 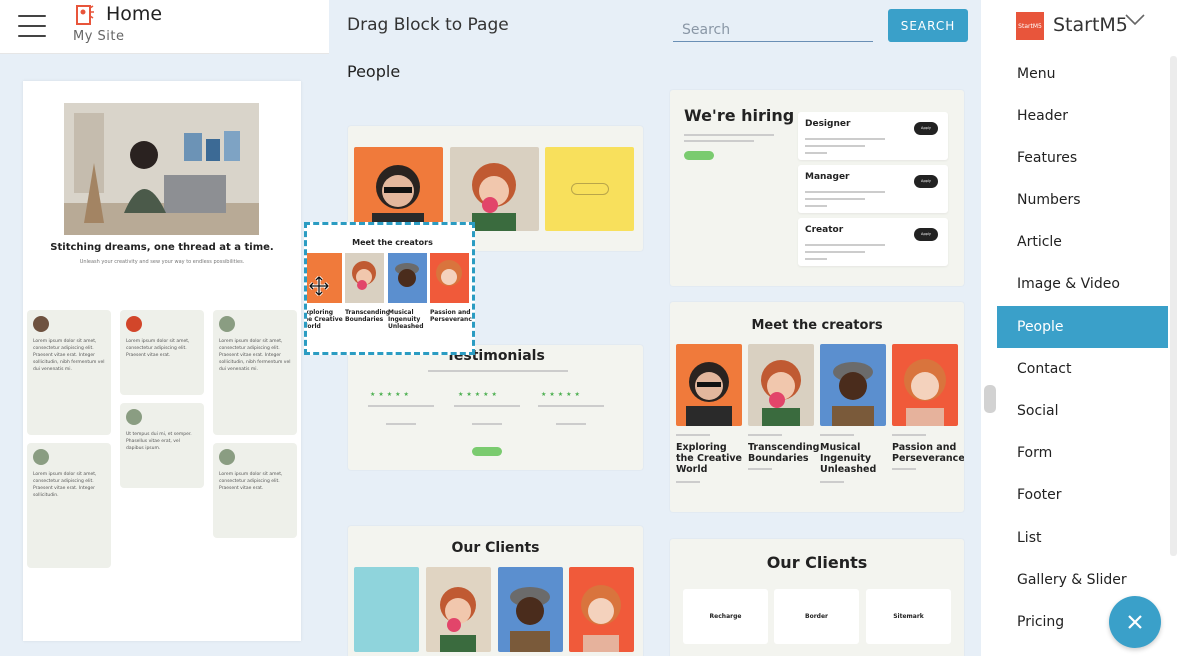 I want to click on close-panel-button, so click(x=1135, y=622).